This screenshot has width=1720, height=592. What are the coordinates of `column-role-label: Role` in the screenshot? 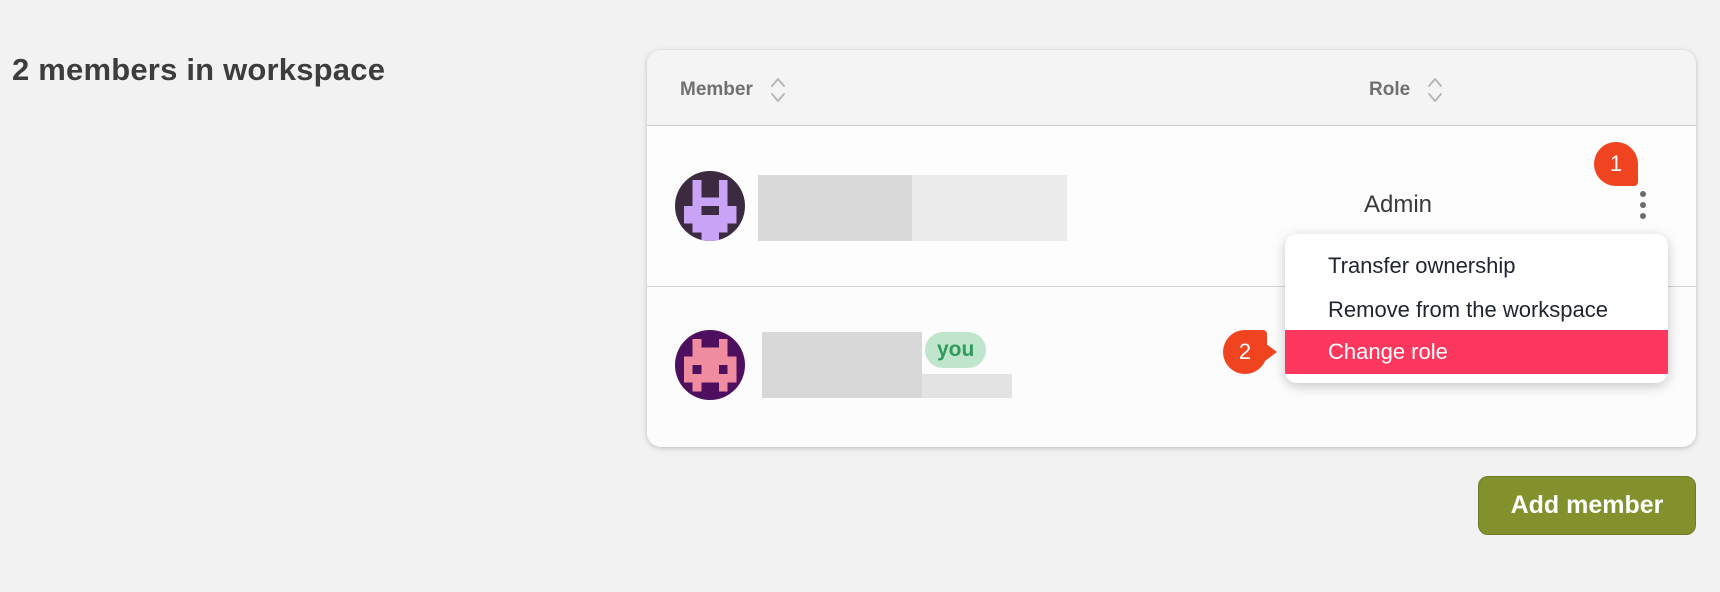 It's located at (1390, 89).